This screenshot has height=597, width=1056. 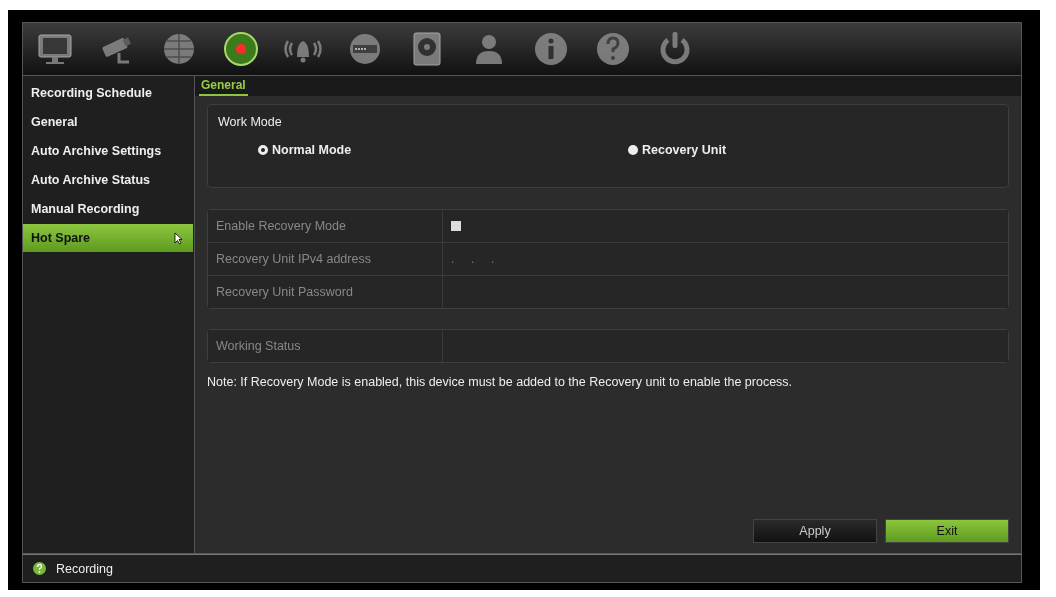 I want to click on sidebar-item: Auto Archive Status, so click(x=108, y=180).